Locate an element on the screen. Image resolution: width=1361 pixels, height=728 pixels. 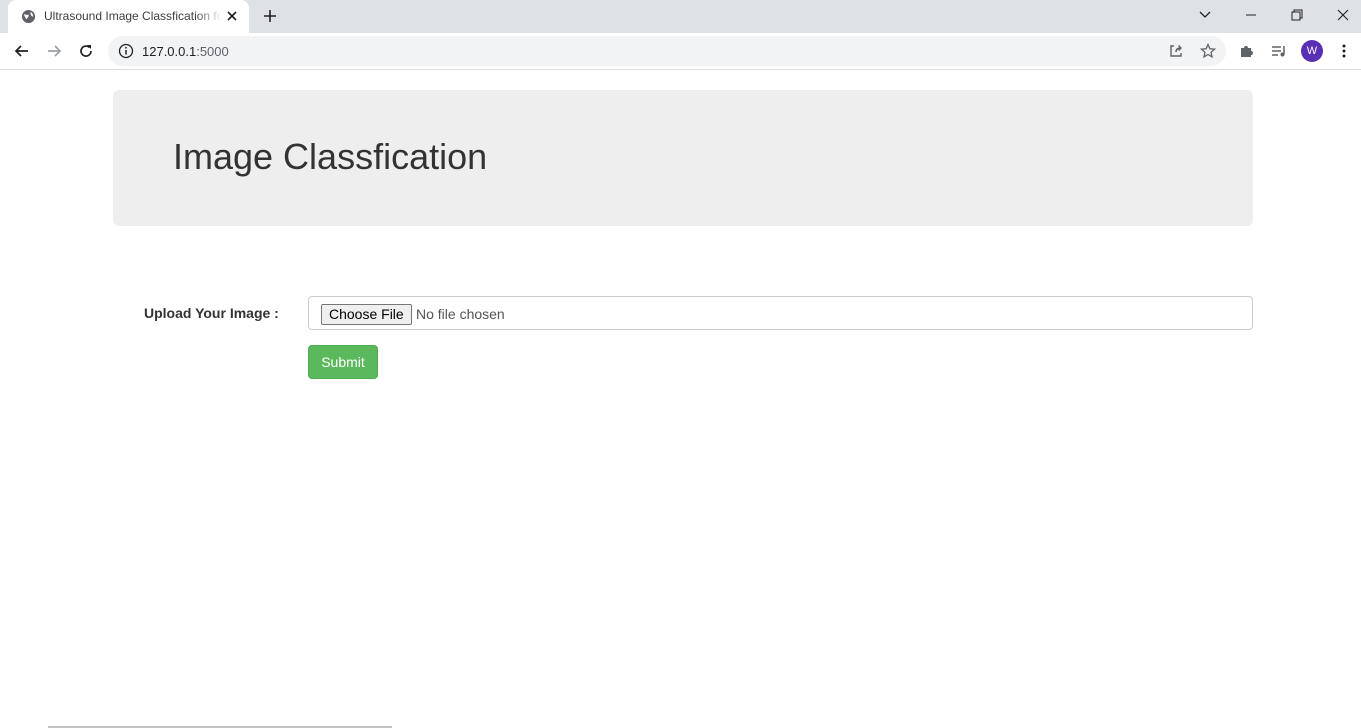
forward-icon is located at coordinates (55, 51).